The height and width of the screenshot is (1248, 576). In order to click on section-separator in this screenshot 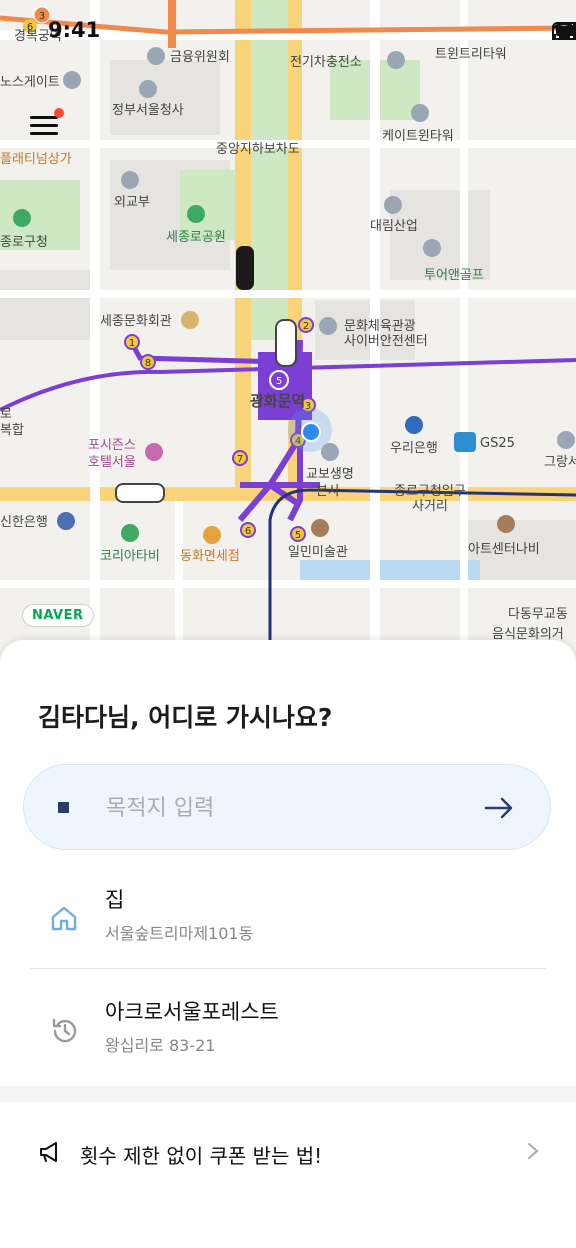, I will do `click(288, 1094)`.